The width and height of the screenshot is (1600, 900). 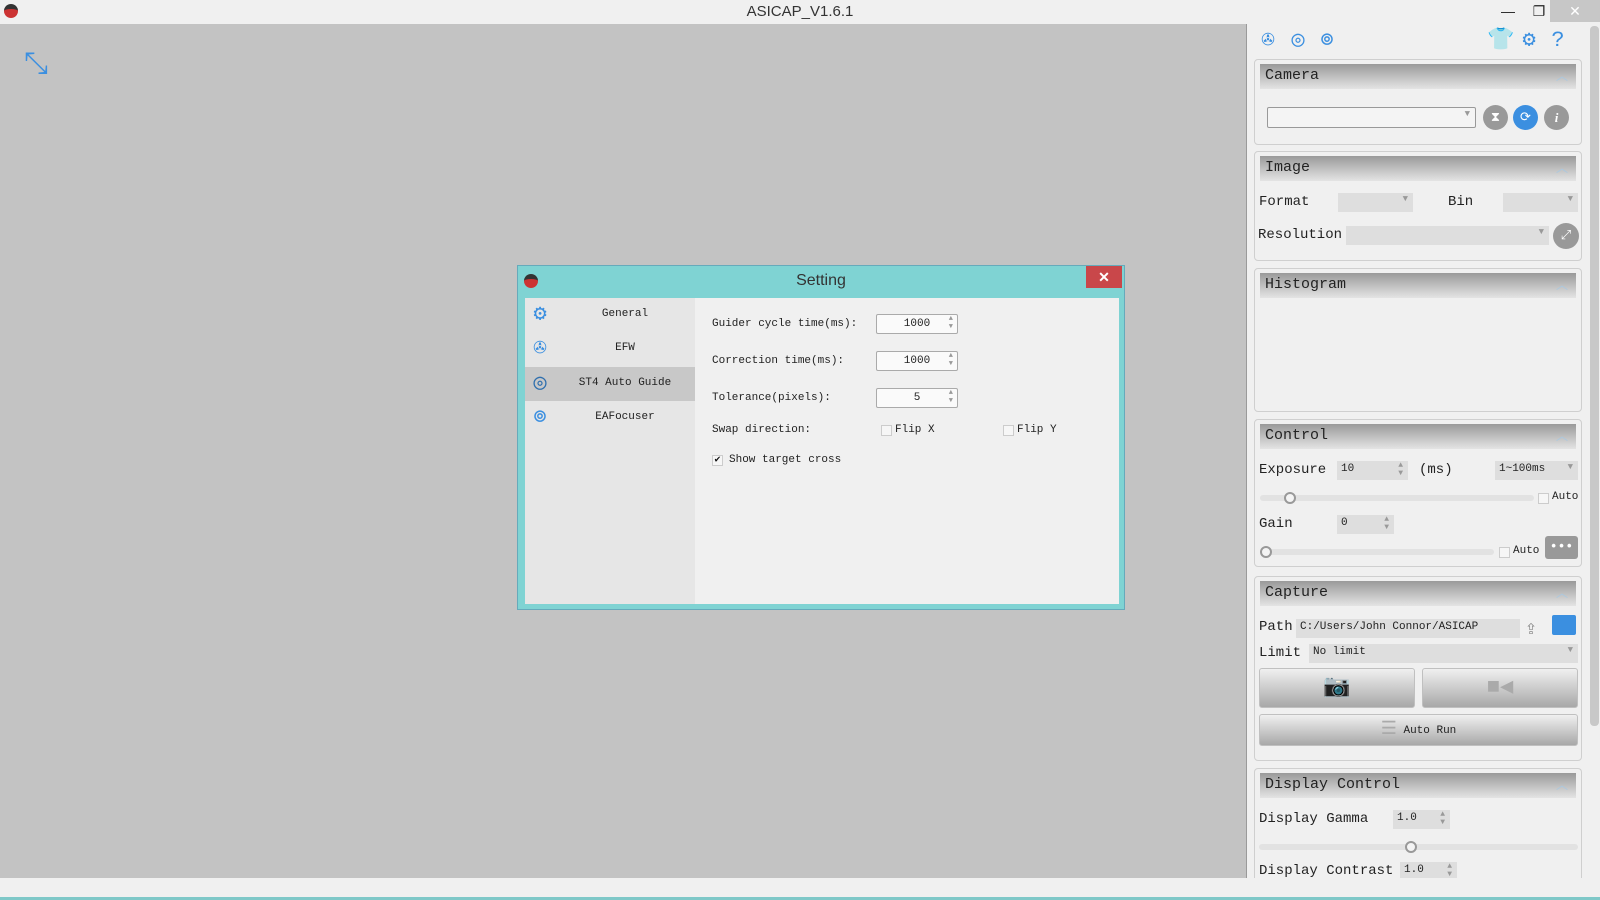 I want to click on title-bar: ASICAP_V1.6.1 — ❐ ✕, so click(x=800, y=12).